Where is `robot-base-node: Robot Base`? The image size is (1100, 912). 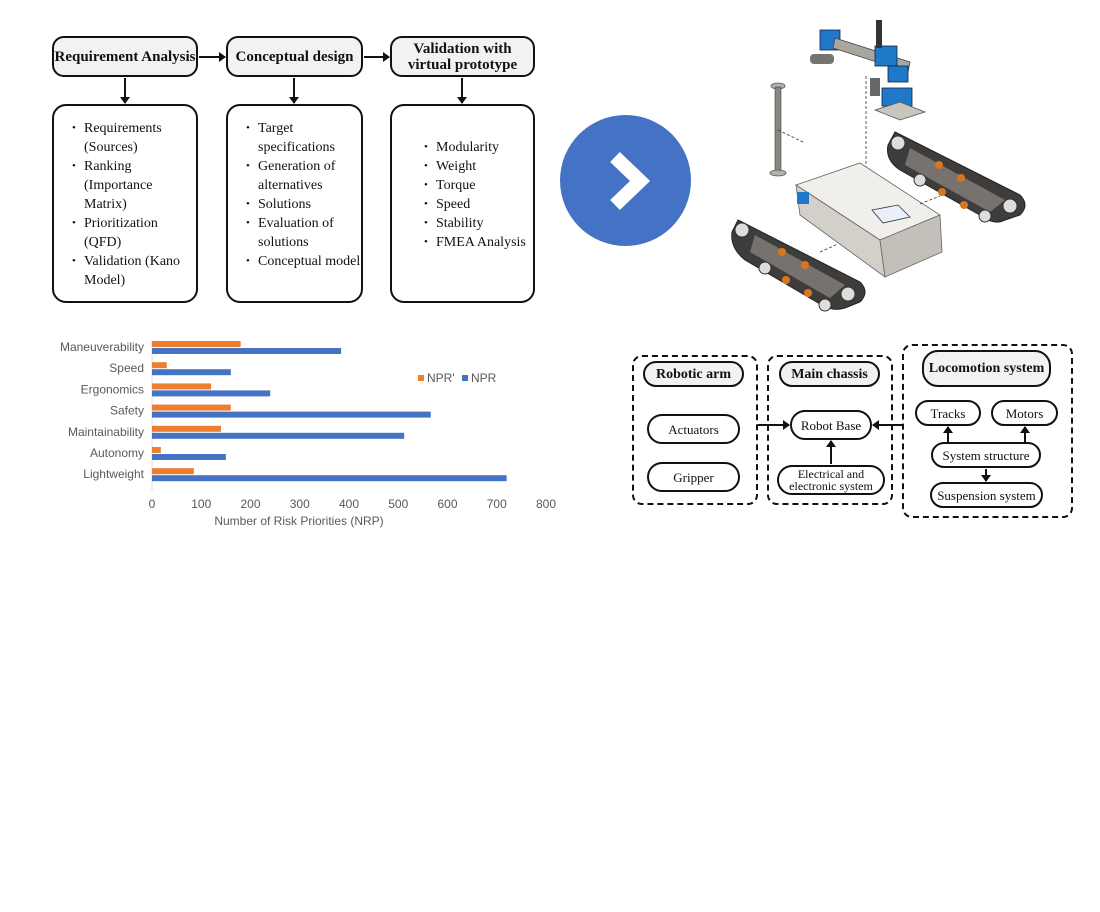 robot-base-node: Robot Base is located at coordinates (831, 425).